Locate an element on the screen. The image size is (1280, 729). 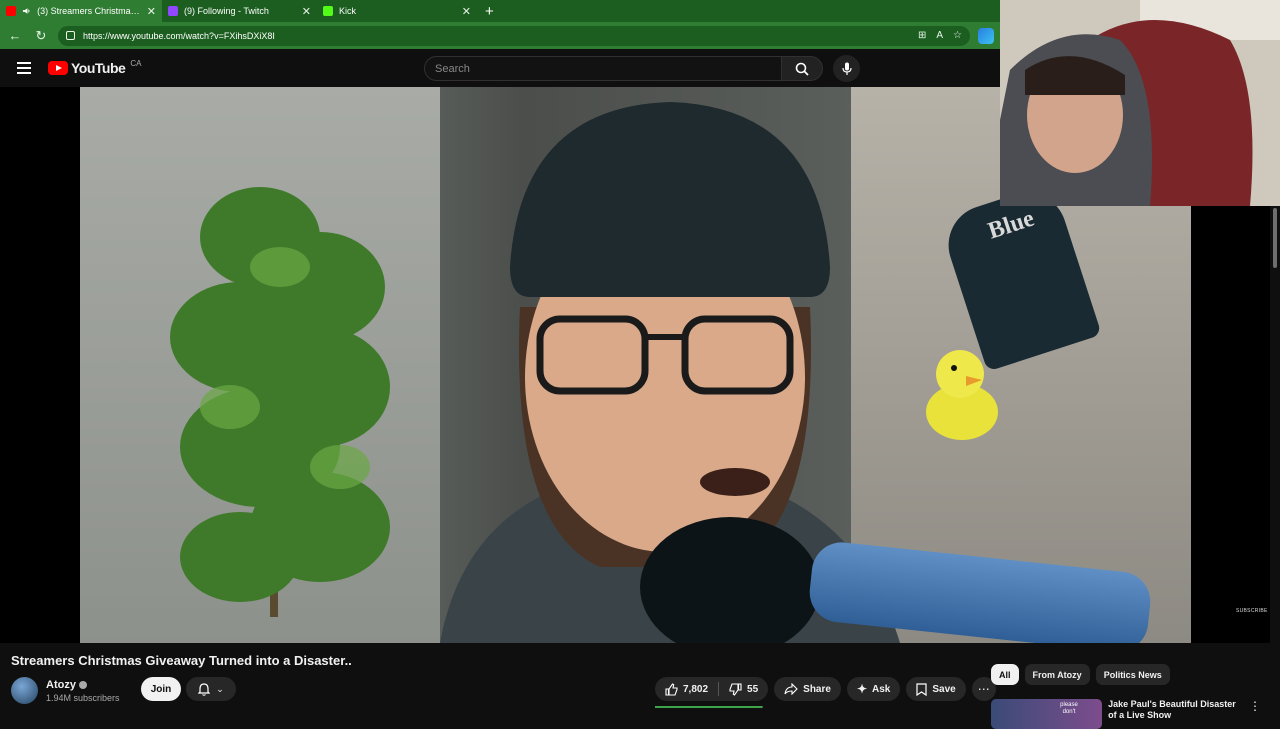
youtube-logo: YouTube CA is located at coordinates (95, 67).